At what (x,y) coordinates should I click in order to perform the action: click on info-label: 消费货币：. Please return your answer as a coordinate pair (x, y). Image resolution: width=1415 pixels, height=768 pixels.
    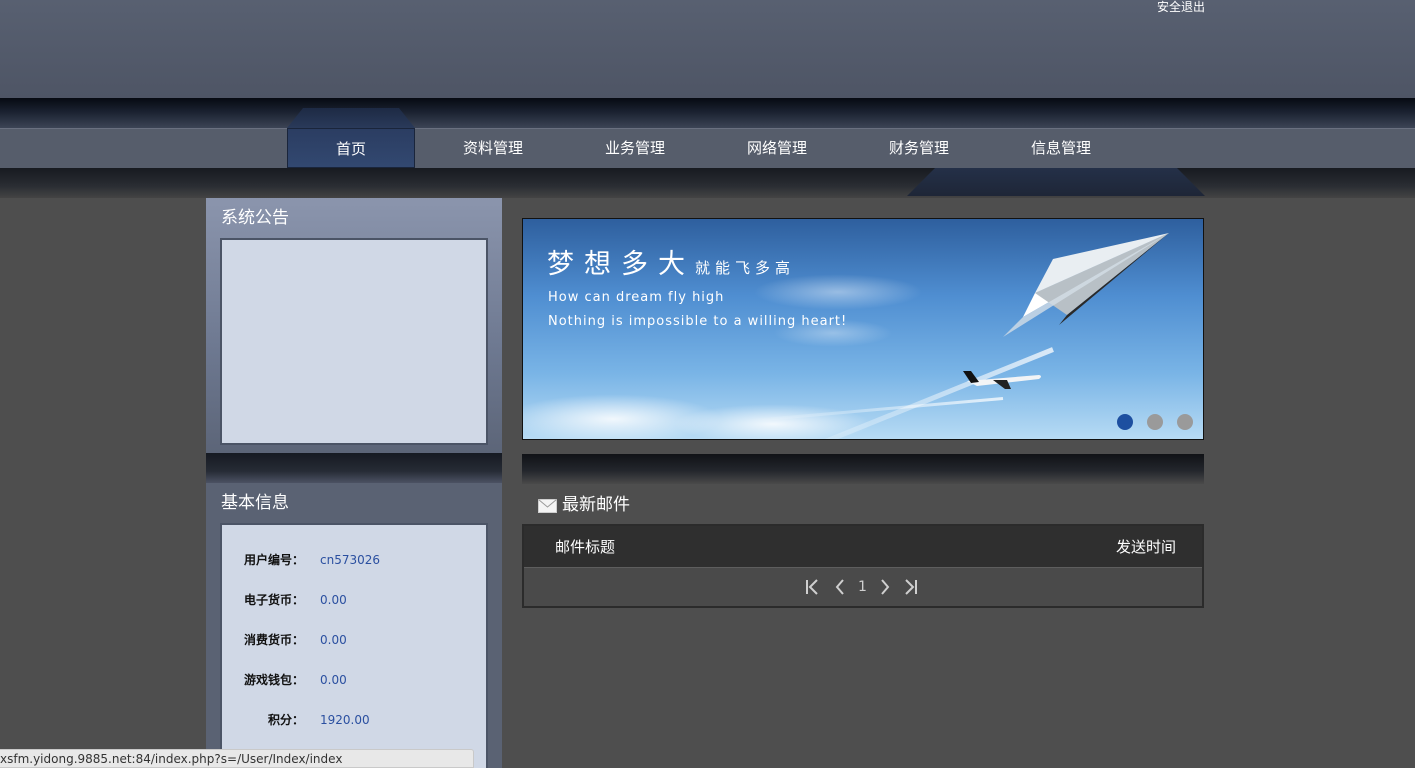
    Looking at the image, I should click on (273, 640).